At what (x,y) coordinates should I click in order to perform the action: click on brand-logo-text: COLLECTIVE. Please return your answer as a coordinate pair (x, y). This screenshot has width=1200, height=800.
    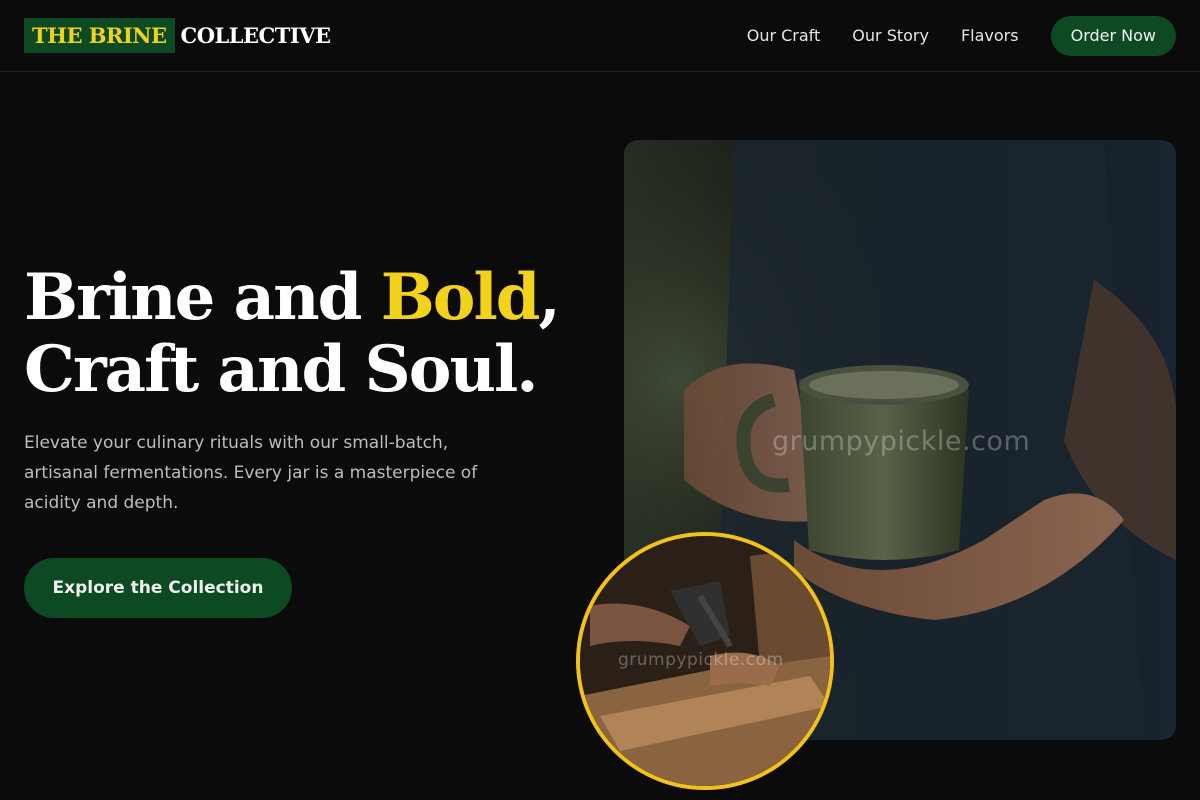
    Looking at the image, I should click on (256, 35).